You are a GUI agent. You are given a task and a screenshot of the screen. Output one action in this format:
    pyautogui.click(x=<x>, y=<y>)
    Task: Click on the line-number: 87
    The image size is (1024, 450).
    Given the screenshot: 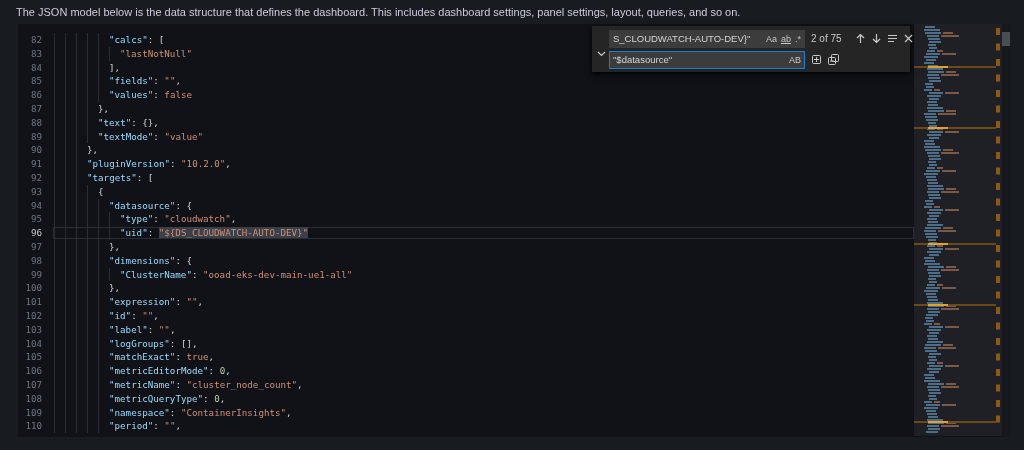 What is the action you would take?
    pyautogui.click(x=35, y=109)
    